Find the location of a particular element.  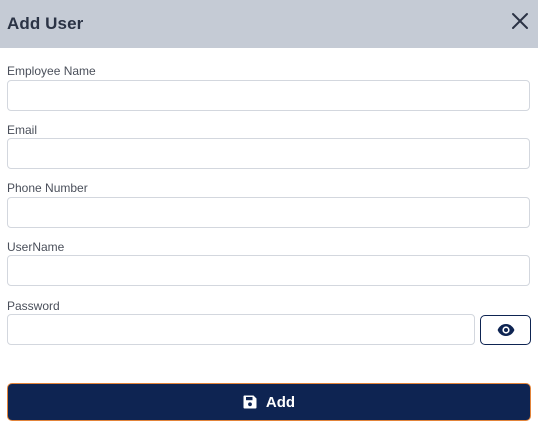

phone-number-label: Phone Number is located at coordinates (47, 188).